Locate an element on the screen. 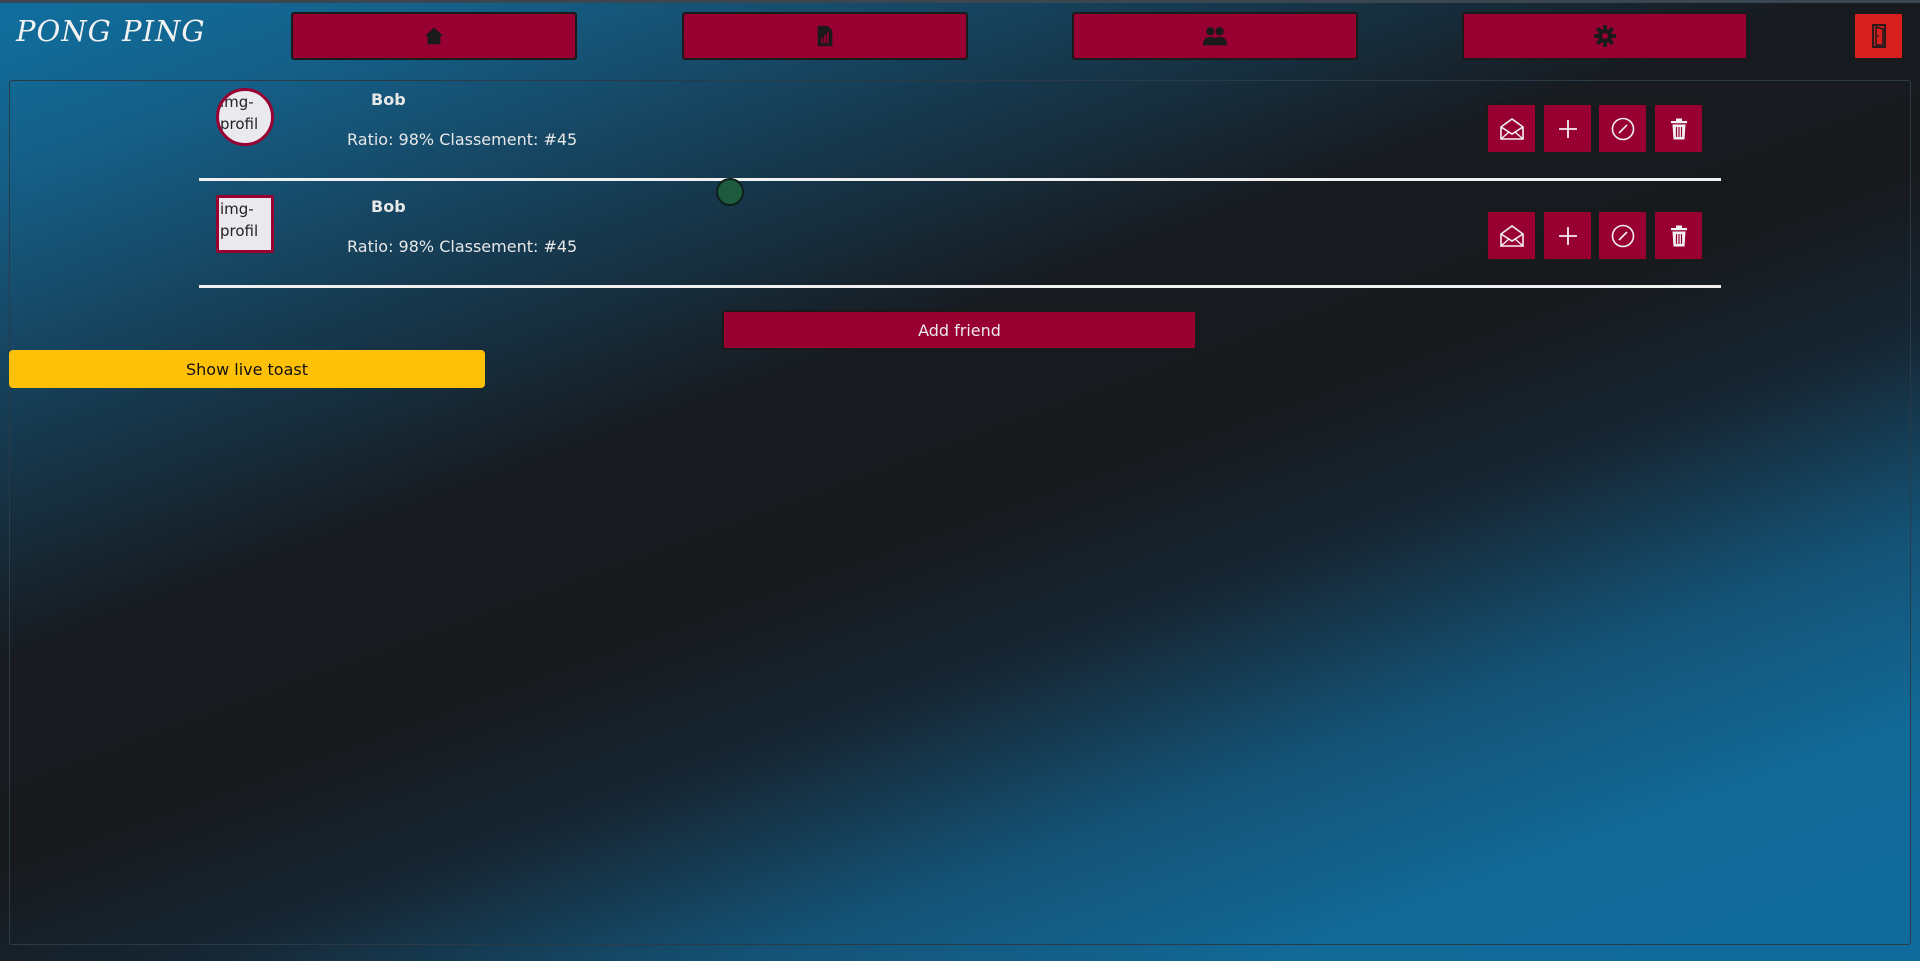 This screenshot has width=1920, height=961. friends-icon is located at coordinates (1215, 36).